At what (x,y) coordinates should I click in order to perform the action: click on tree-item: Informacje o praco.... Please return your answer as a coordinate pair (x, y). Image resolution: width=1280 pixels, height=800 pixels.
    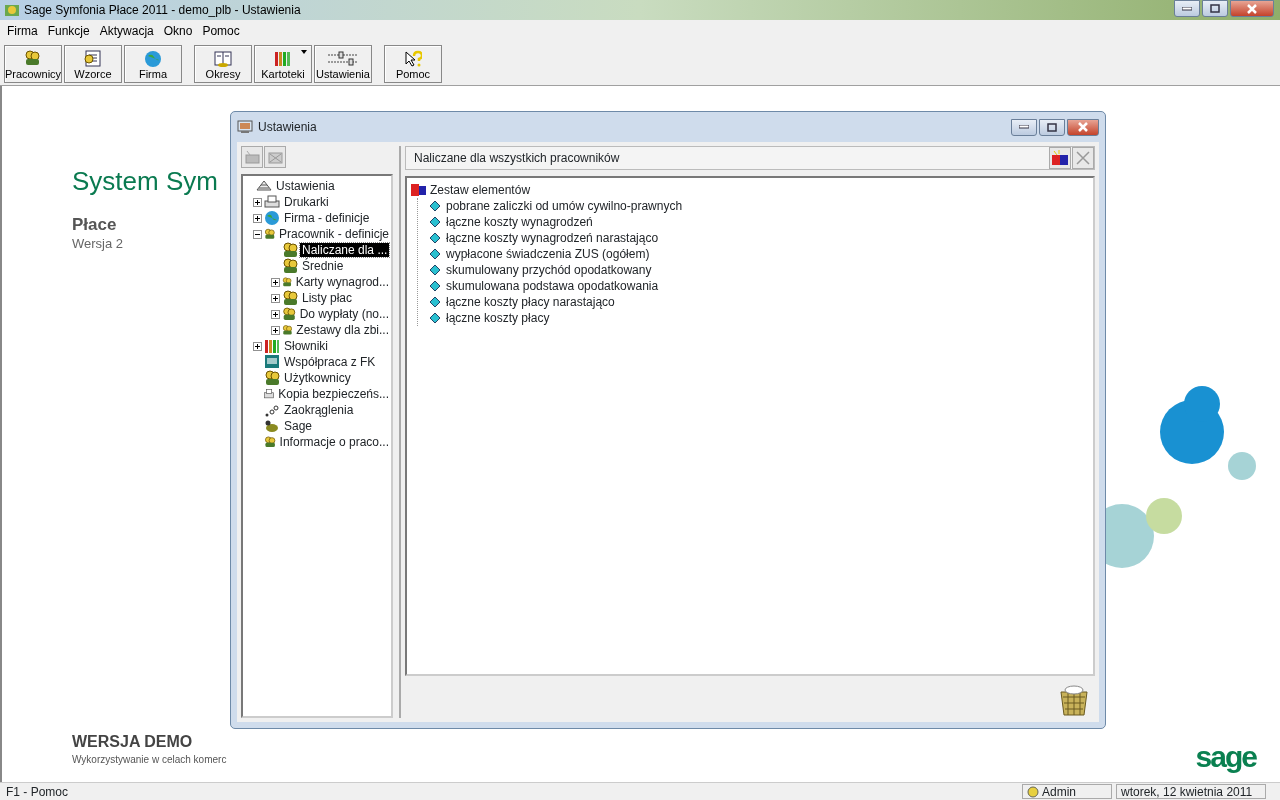
    Looking at the image, I should click on (334, 442).